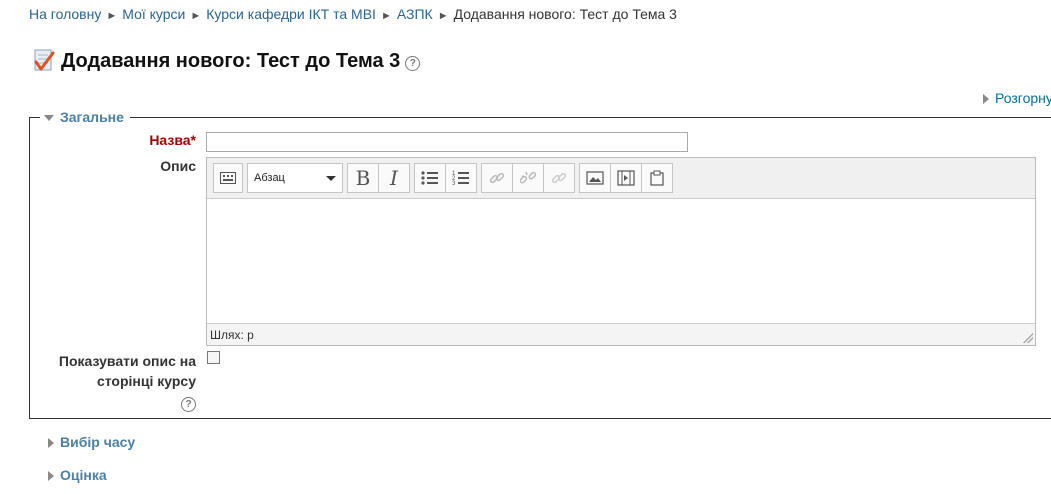 The height and width of the screenshot is (494, 1051). What do you see at coordinates (447, 142) in the screenshot?
I see `name-input` at bounding box center [447, 142].